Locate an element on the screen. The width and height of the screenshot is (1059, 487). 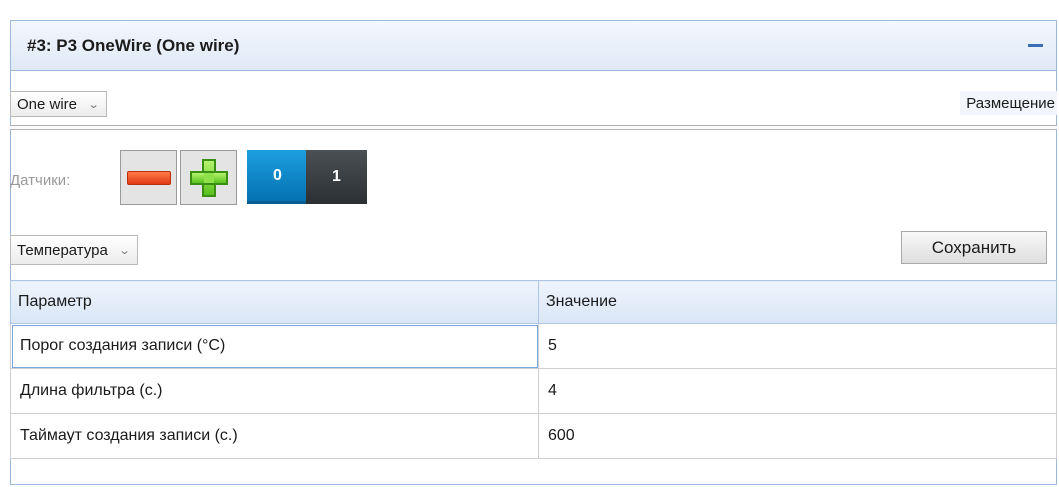
save-button: Сохранить is located at coordinates (974, 247).